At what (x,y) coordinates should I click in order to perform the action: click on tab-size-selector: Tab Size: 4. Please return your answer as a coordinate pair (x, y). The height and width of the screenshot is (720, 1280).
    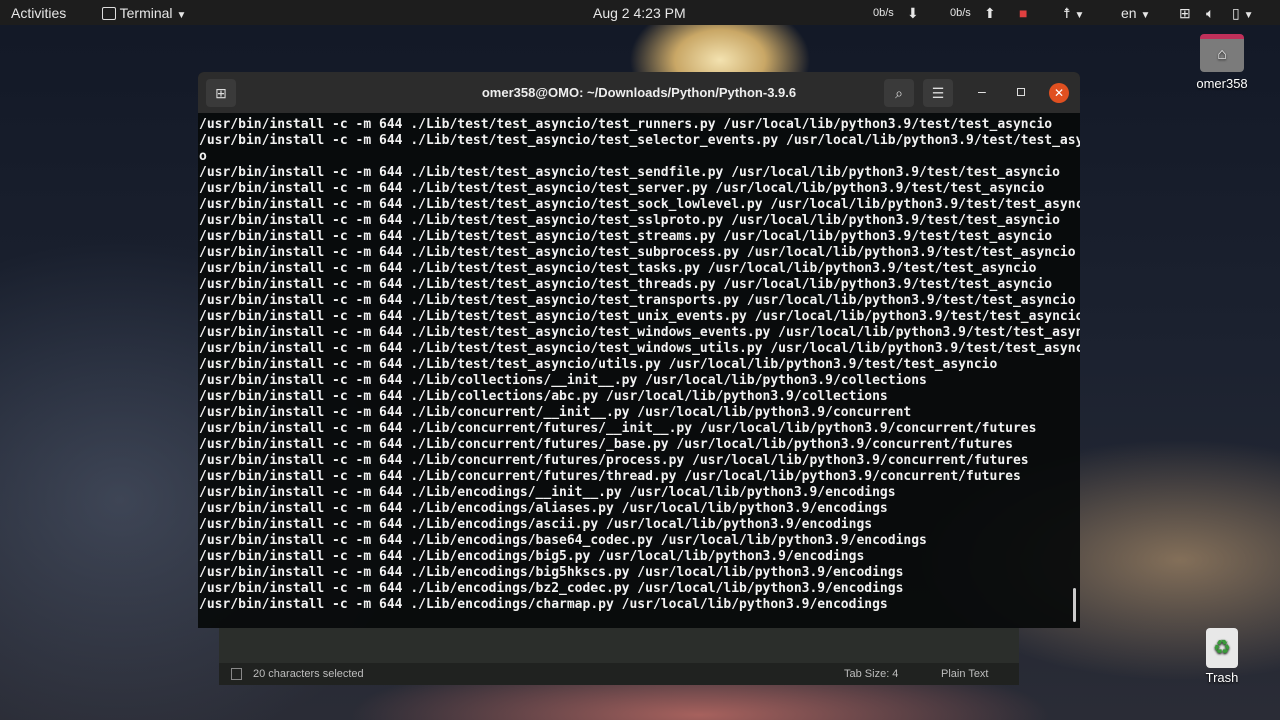
    Looking at the image, I should click on (871, 674).